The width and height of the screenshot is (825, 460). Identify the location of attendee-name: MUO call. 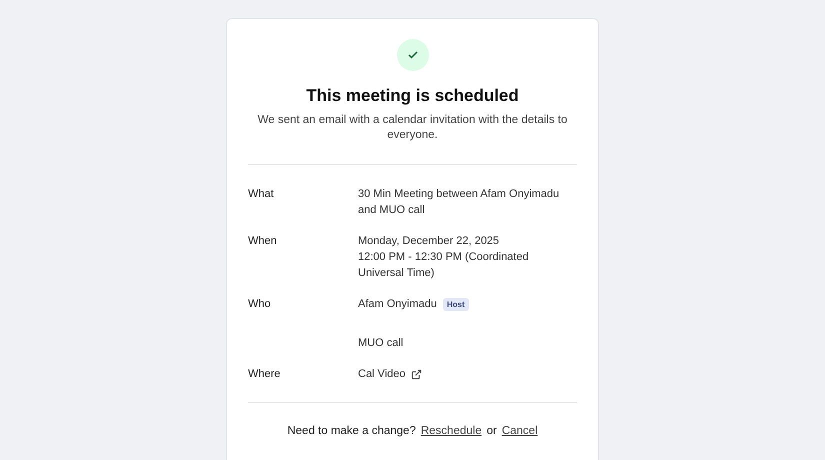
(381, 343).